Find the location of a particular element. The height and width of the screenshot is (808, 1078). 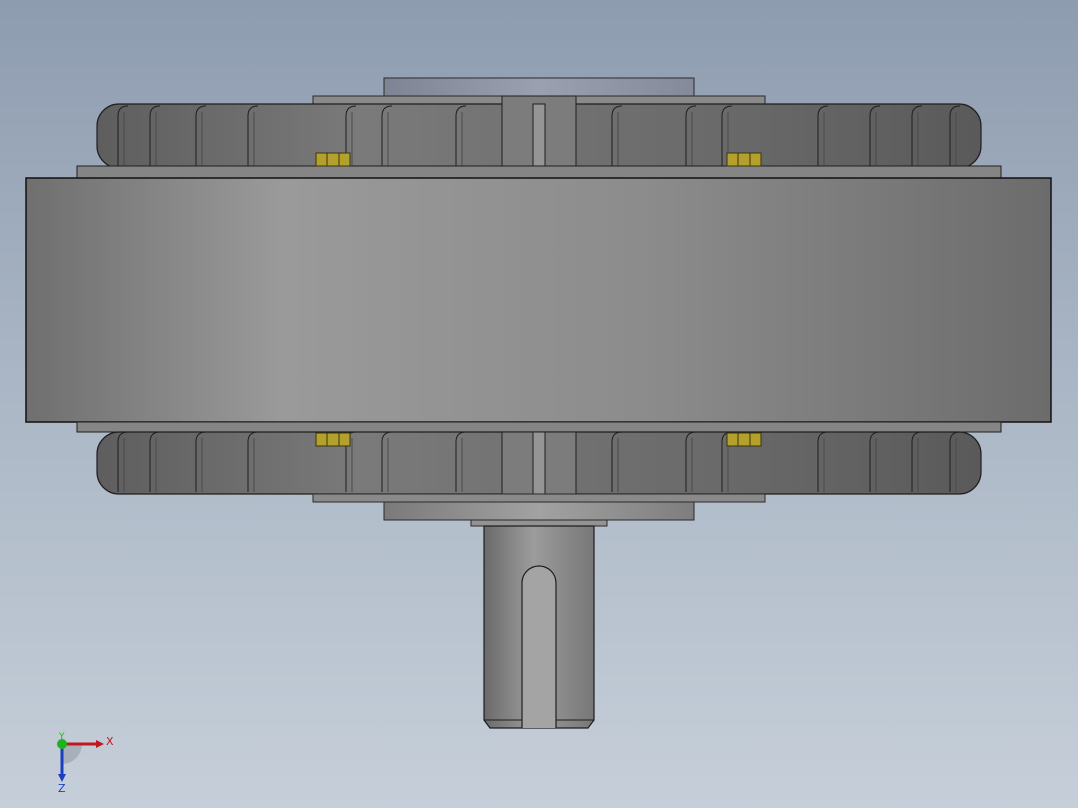

z-axis-arrowhead is located at coordinates (62, 778).